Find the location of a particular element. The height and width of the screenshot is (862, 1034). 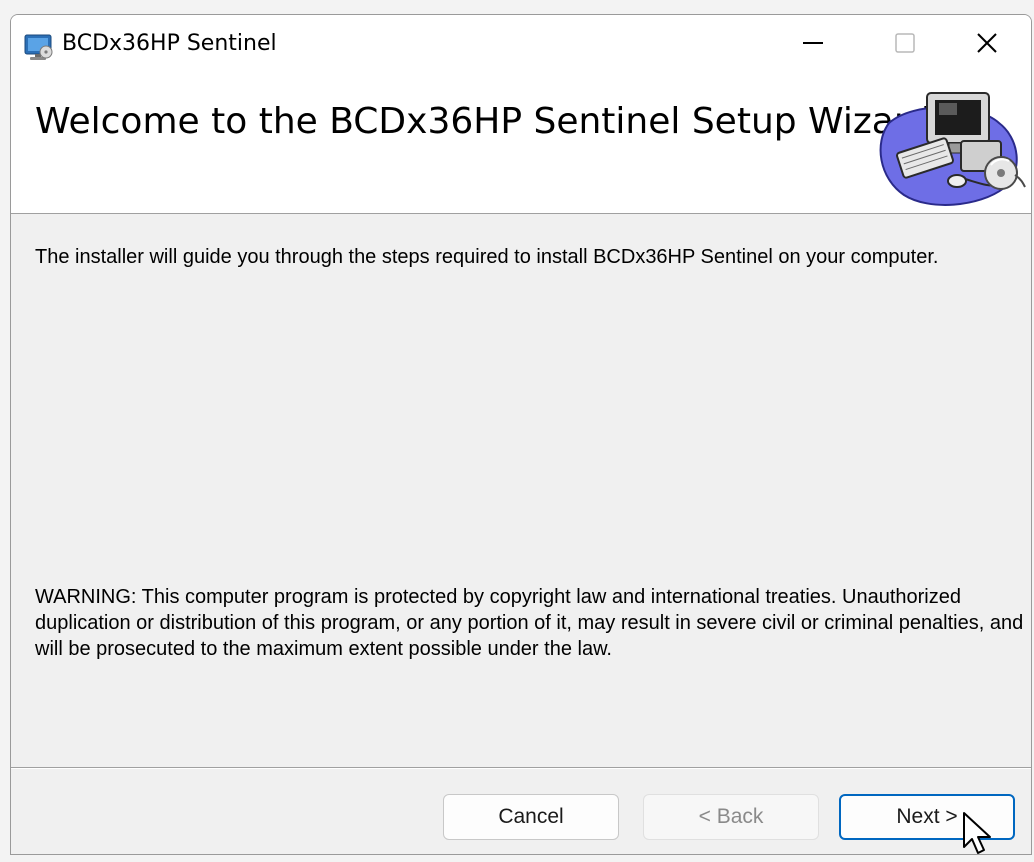

mouse-pointer-icon is located at coordinates (979, 834).